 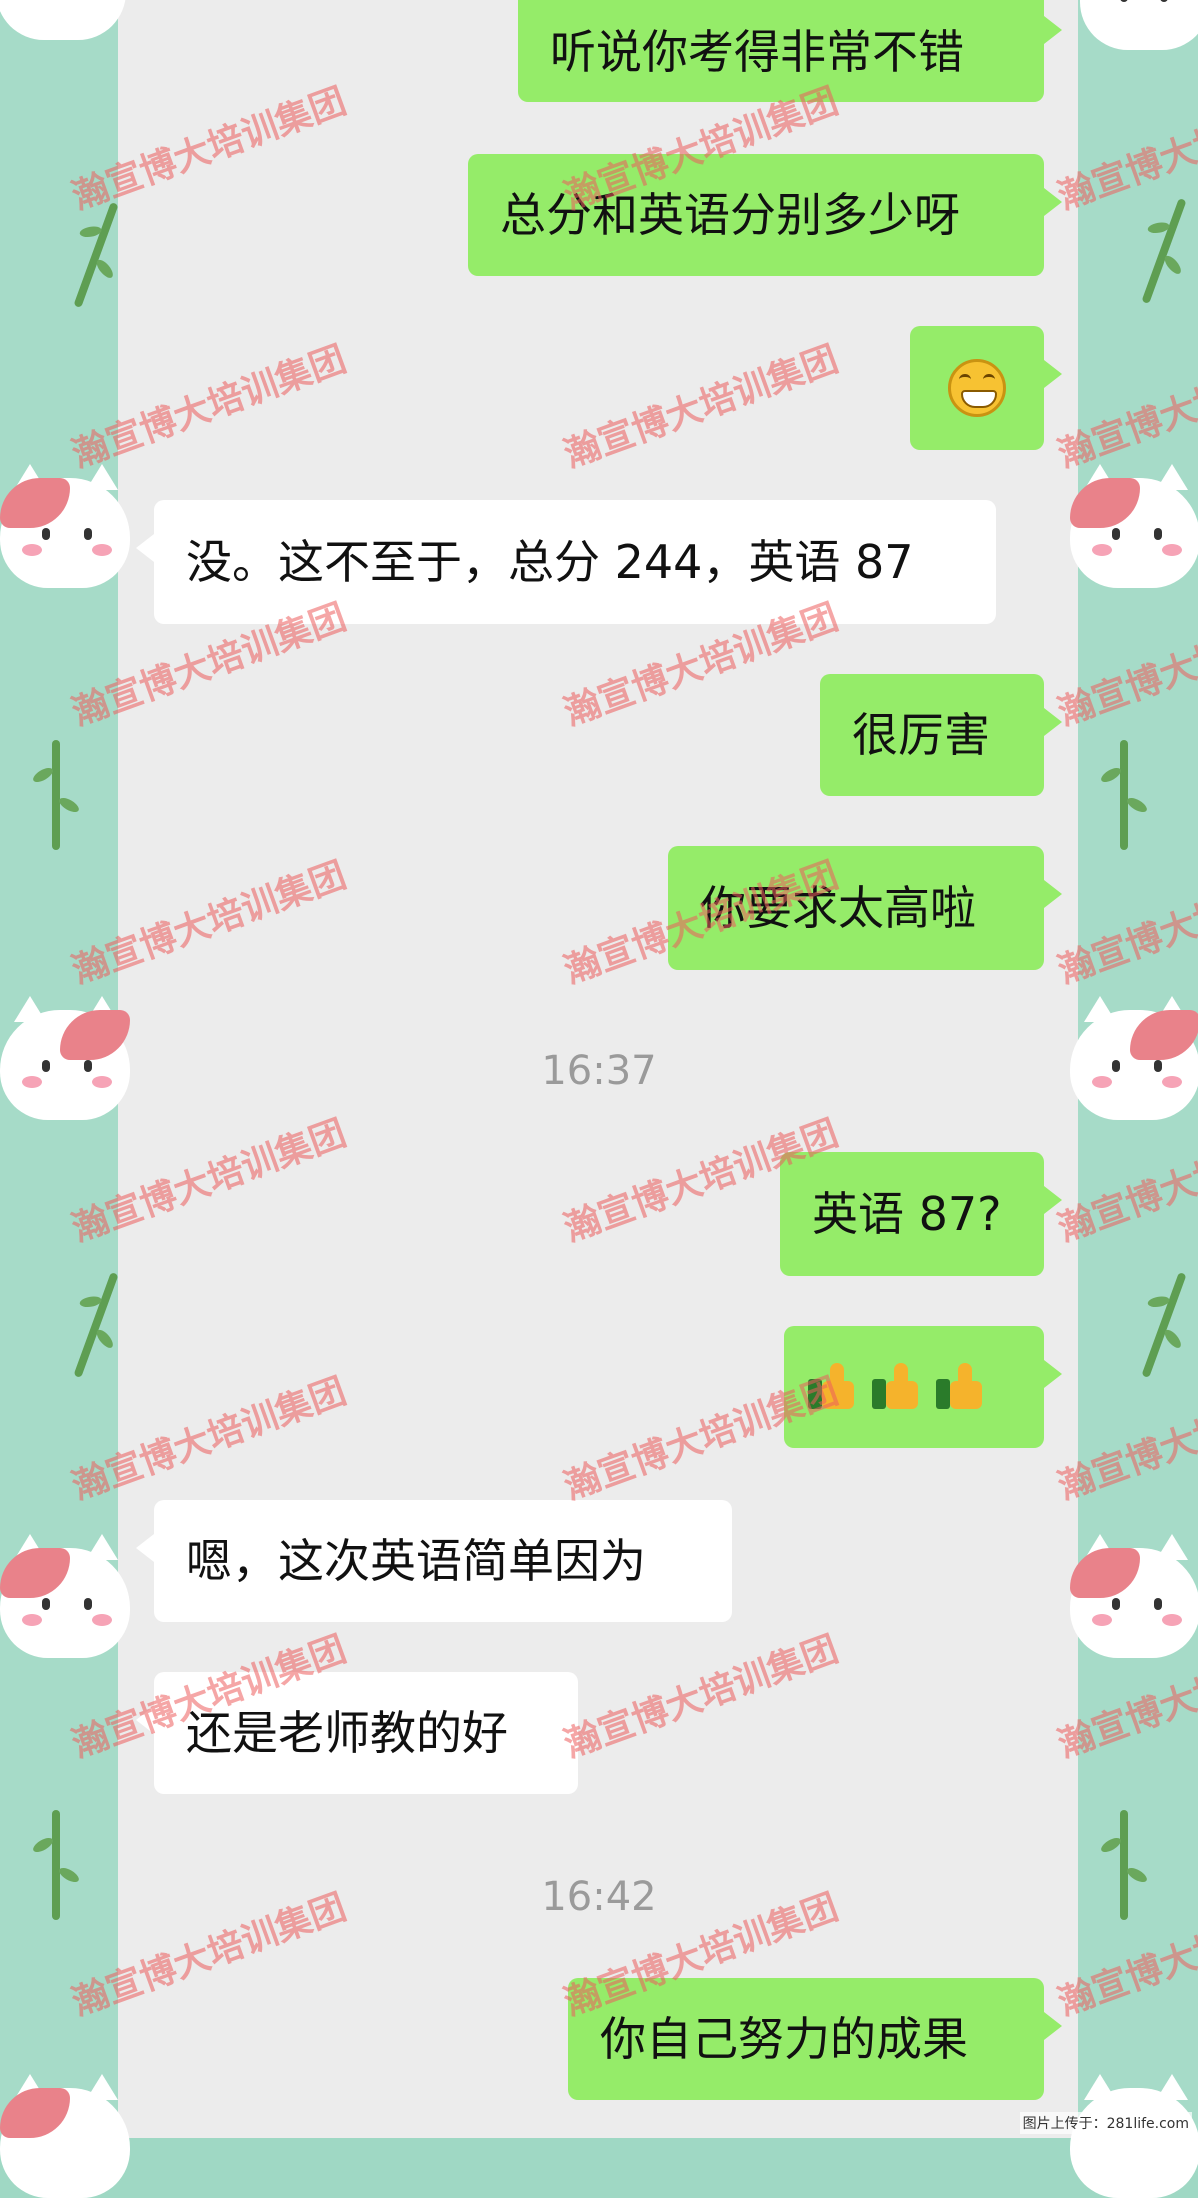 What do you see at coordinates (765, 215) in the screenshot?
I see `message-bubble-outgoing: 总分和英语分别多少呀` at bounding box center [765, 215].